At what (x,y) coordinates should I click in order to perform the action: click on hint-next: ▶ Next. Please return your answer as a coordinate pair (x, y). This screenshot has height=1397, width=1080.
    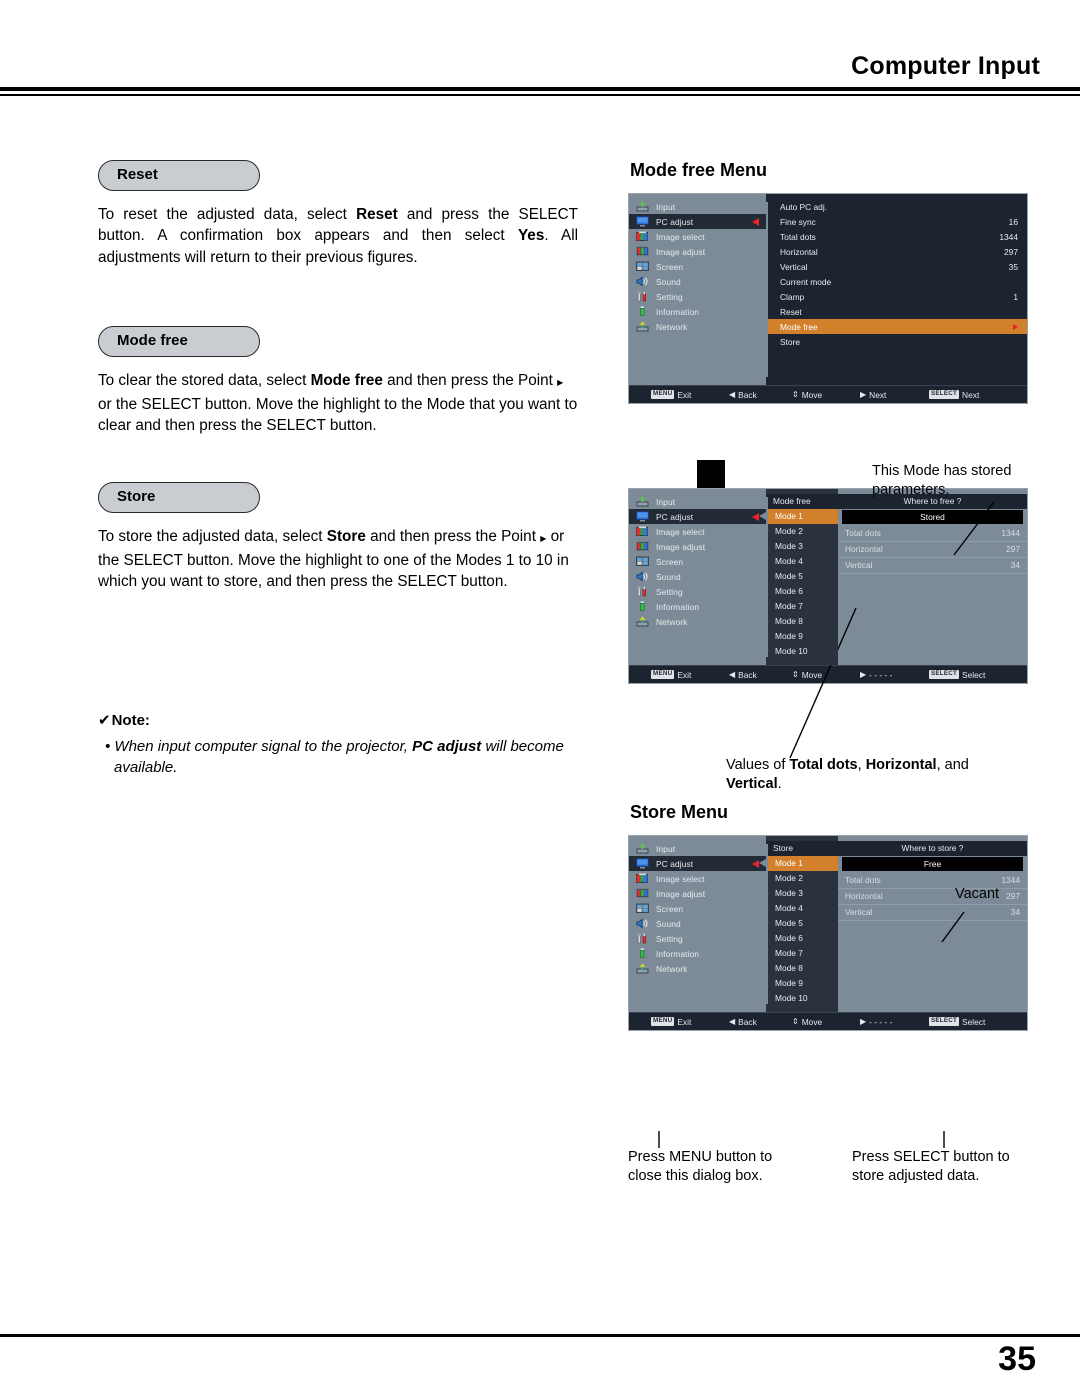
    Looking at the image, I should click on (873, 395).